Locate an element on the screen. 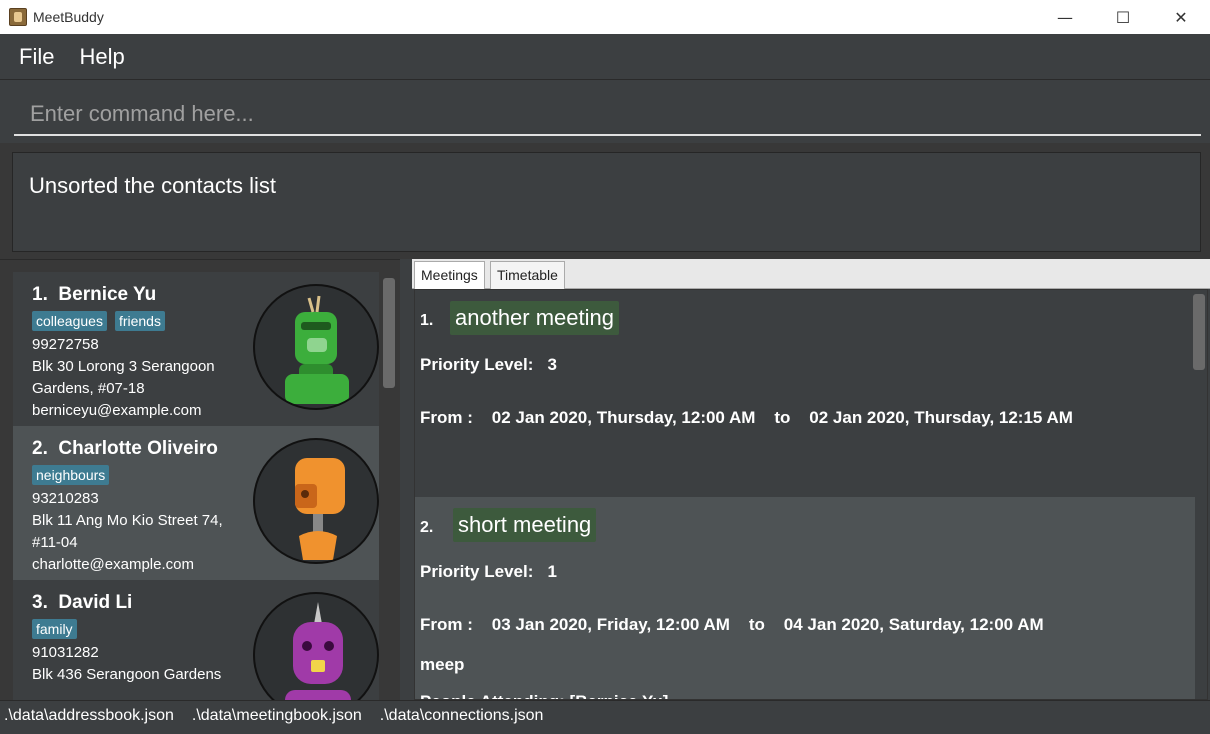 The height and width of the screenshot is (734, 1210). person-index: 3. is located at coordinates (40, 602).